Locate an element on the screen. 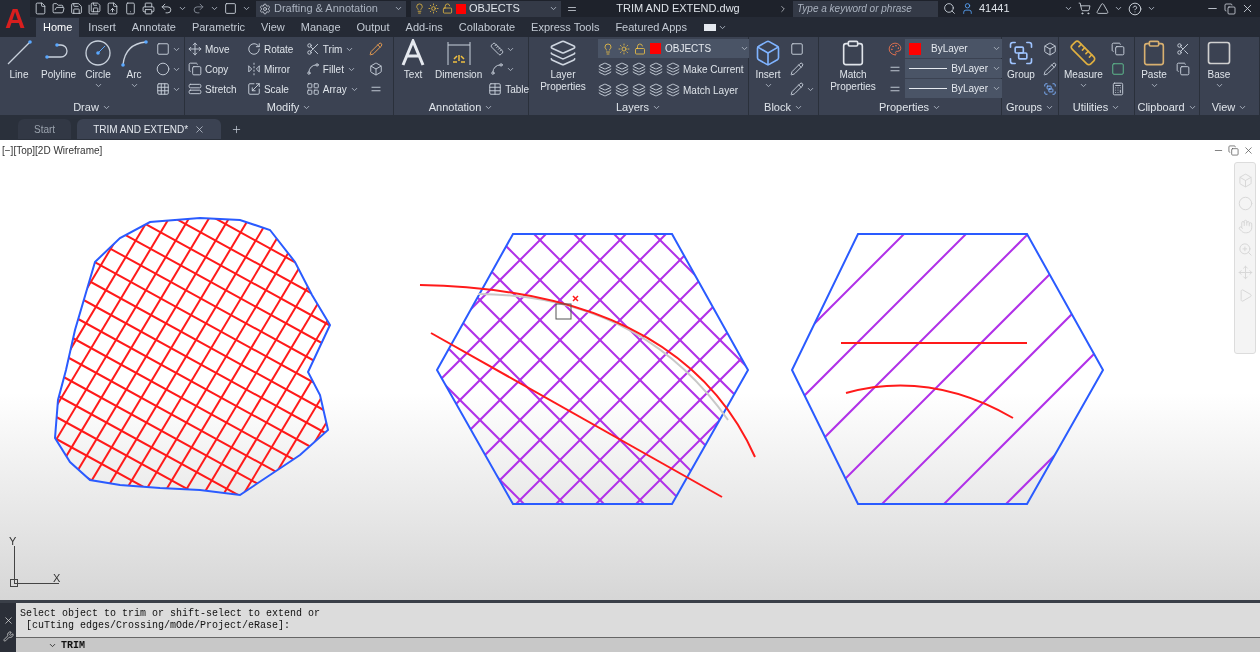 The width and height of the screenshot is (1260, 652). ribbon-large-button: Group is located at coordinates (1021, 60).